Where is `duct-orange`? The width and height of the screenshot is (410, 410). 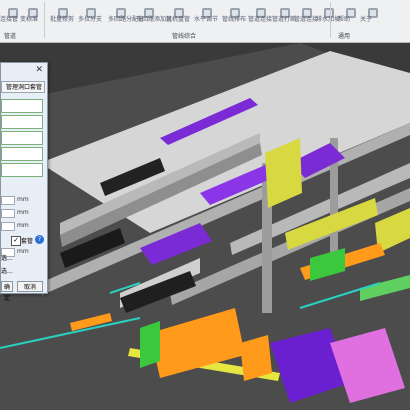
duct-orange is located at coordinates (256, 358).